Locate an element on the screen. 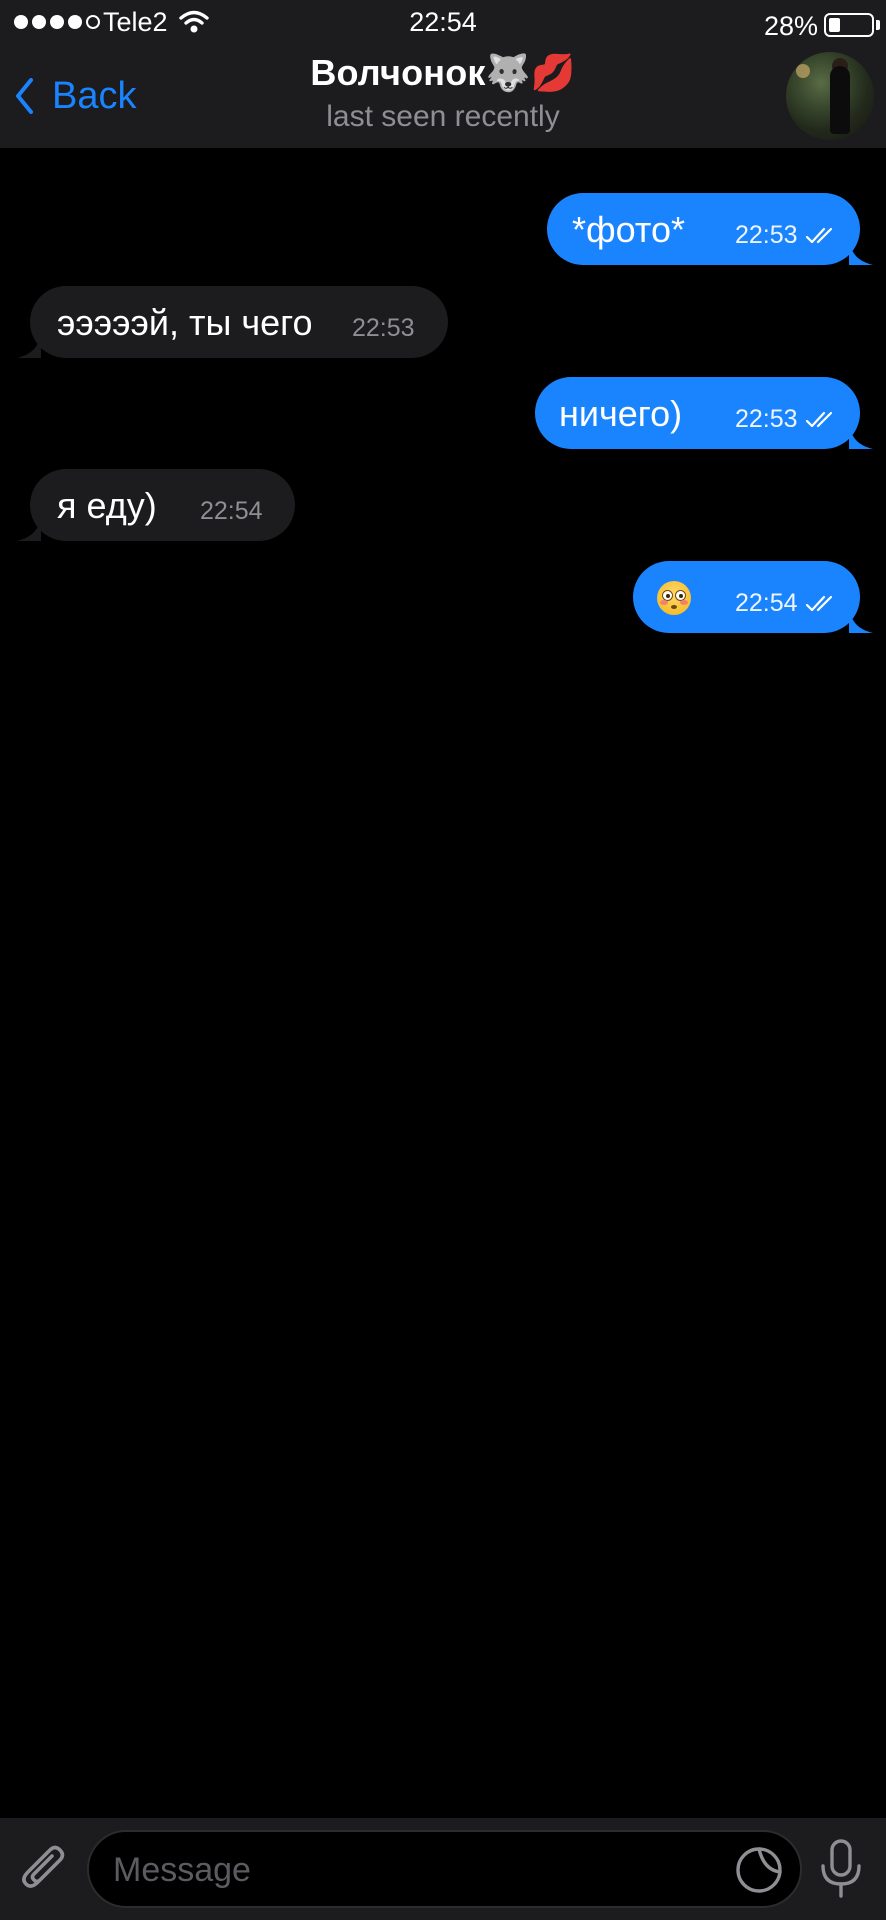 The height and width of the screenshot is (1920, 886). status-time: 22:54 is located at coordinates (443, 22).